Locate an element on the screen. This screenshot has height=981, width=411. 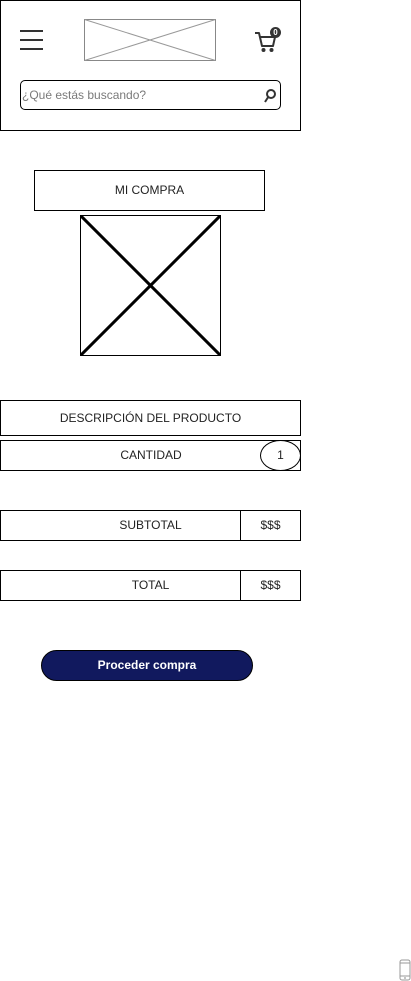
total-label-text: TOTAL is located at coordinates (150, 585).